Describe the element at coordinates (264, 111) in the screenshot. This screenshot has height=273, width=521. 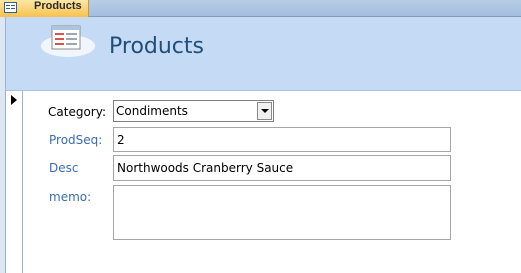
I see `chevron-down-icon` at that location.